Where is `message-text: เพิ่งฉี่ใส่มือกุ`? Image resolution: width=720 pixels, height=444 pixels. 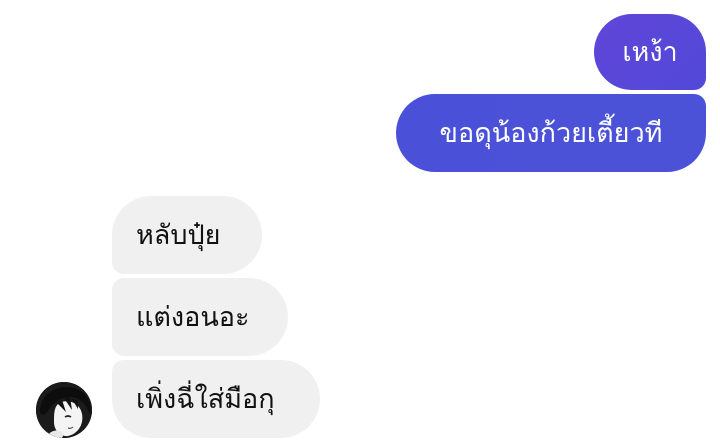
message-text: เพิ่งฉี่ใส่มือกุ is located at coordinates (205, 399).